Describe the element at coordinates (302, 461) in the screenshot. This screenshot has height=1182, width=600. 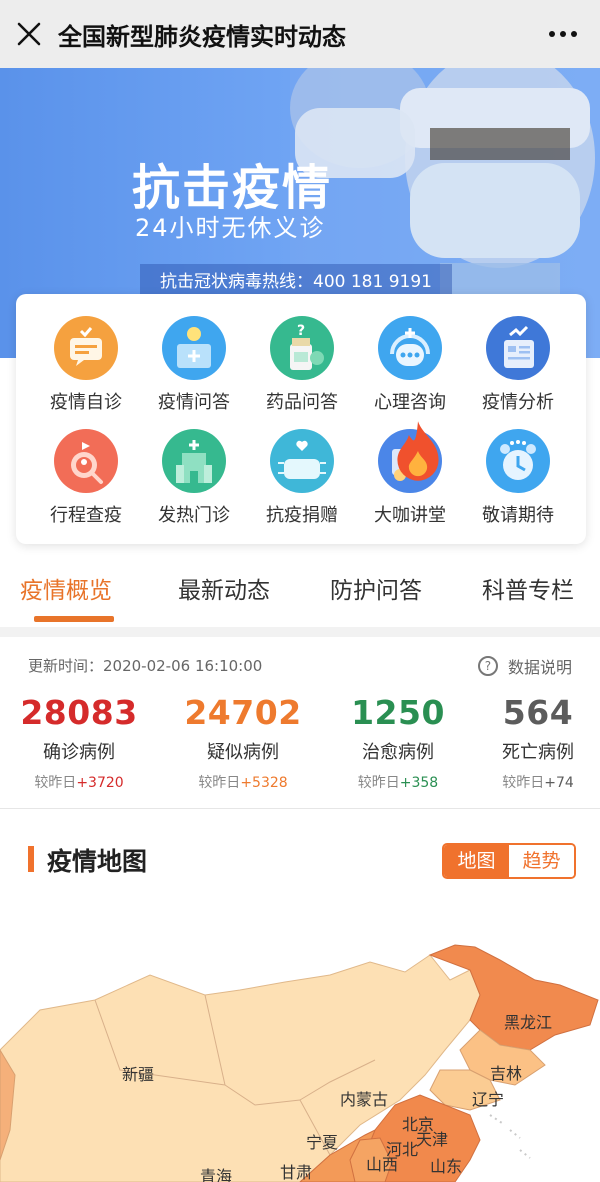
I see `mask-heart-icon` at that location.